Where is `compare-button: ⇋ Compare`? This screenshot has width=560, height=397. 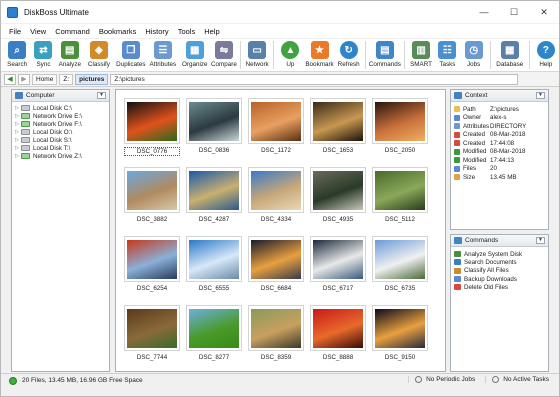 compare-button: ⇋ Compare is located at coordinates (224, 53).